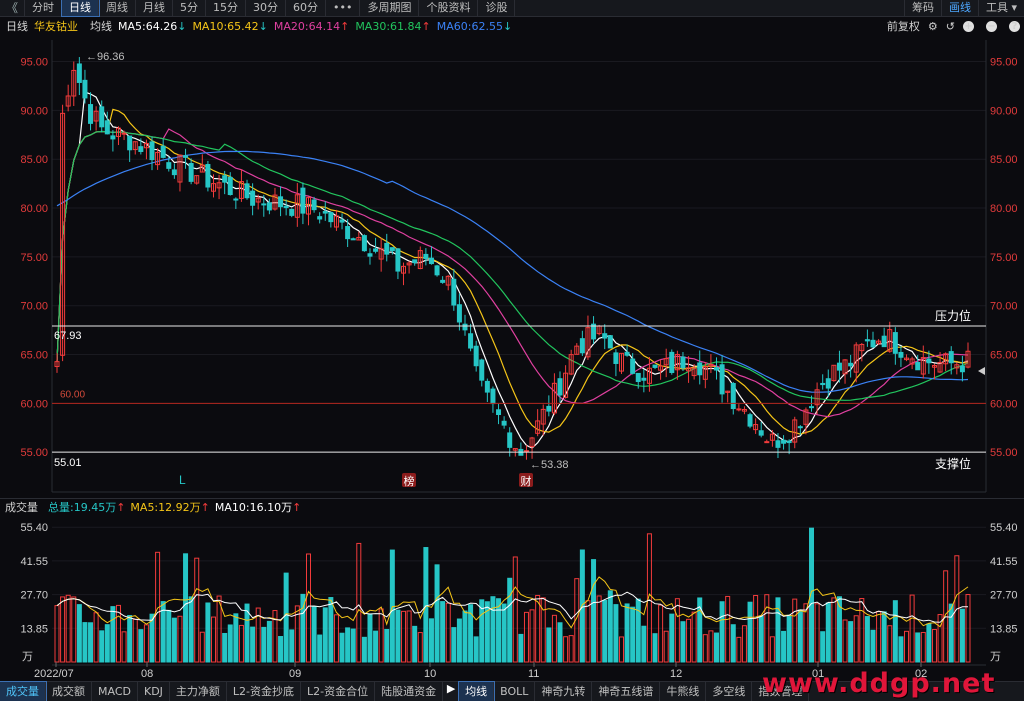 Image resolution: width=1024 pixels, height=701 pixels. I want to click on price-tick: 60.00, so click(34, 404).